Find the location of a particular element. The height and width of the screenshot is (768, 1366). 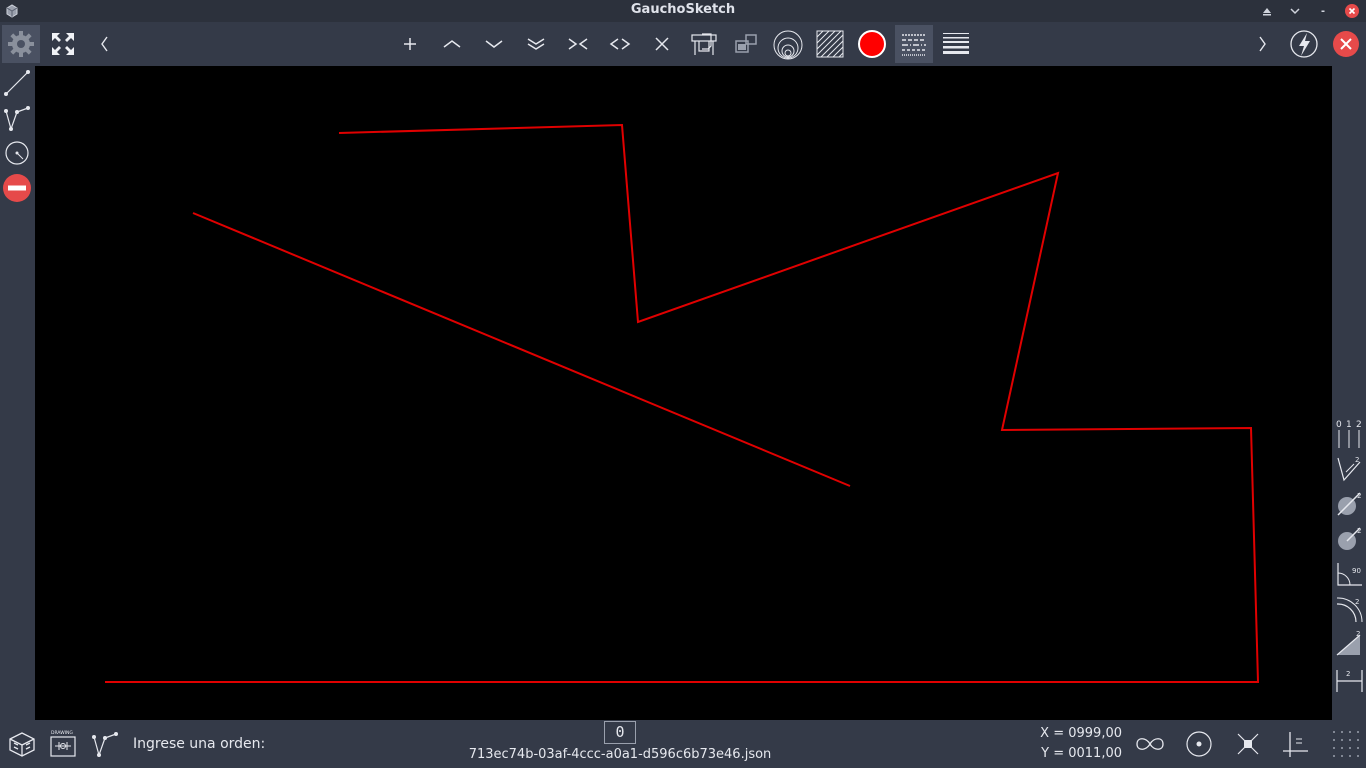

lineweight-button is located at coordinates (956, 44).